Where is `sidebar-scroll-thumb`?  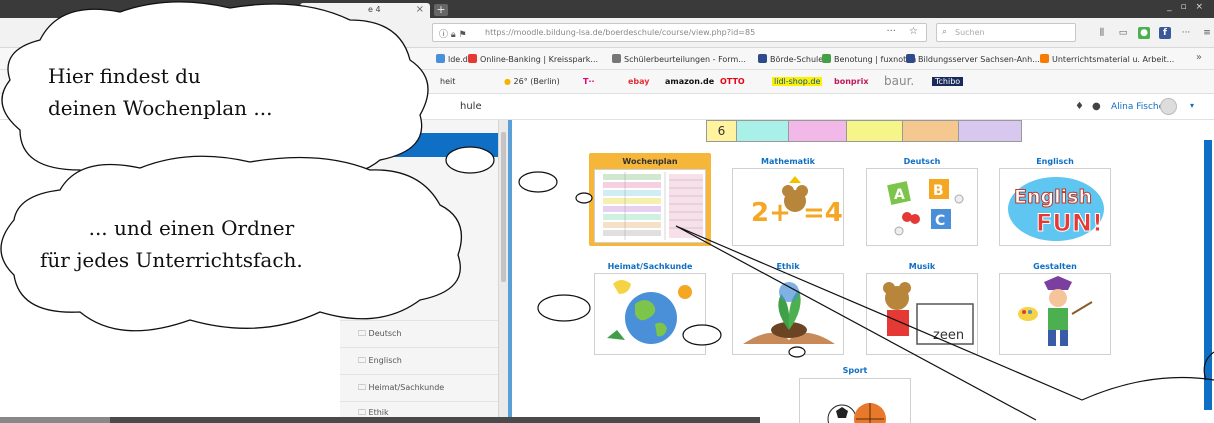 sidebar-scroll-thumb is located at coordinates (503, 207).